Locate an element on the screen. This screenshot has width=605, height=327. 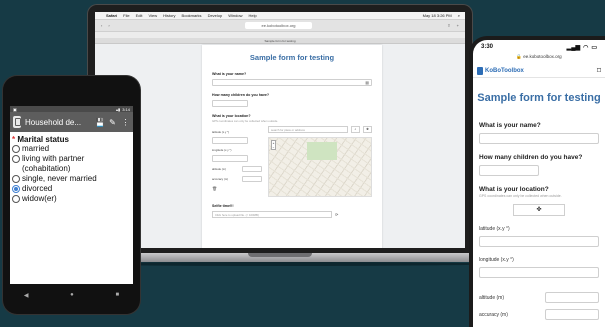
wifi-icon: ◠ is located at coordinates (586, 47).